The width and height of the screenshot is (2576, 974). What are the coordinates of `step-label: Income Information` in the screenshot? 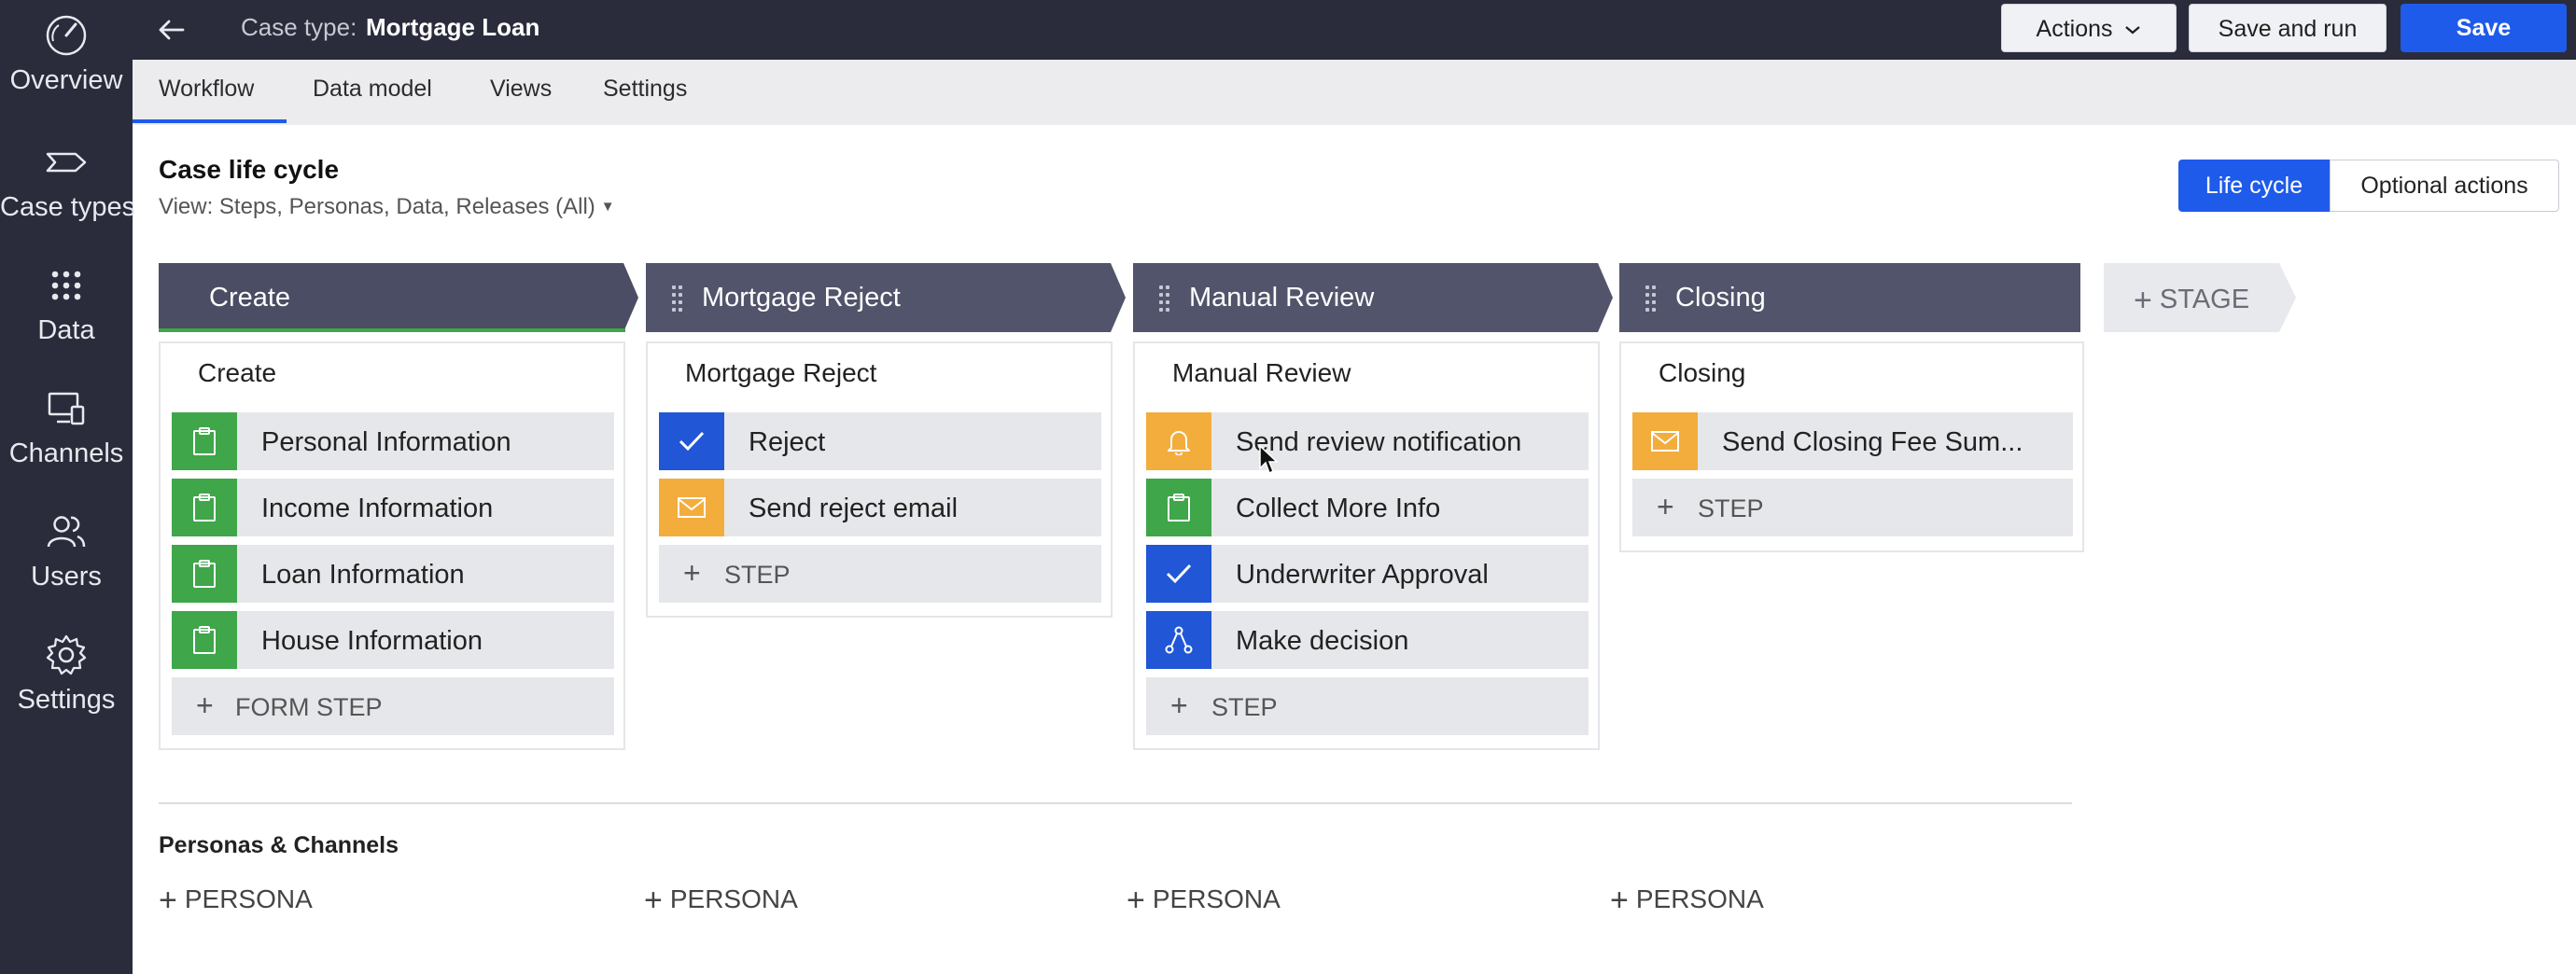 It's located at (377, 508).